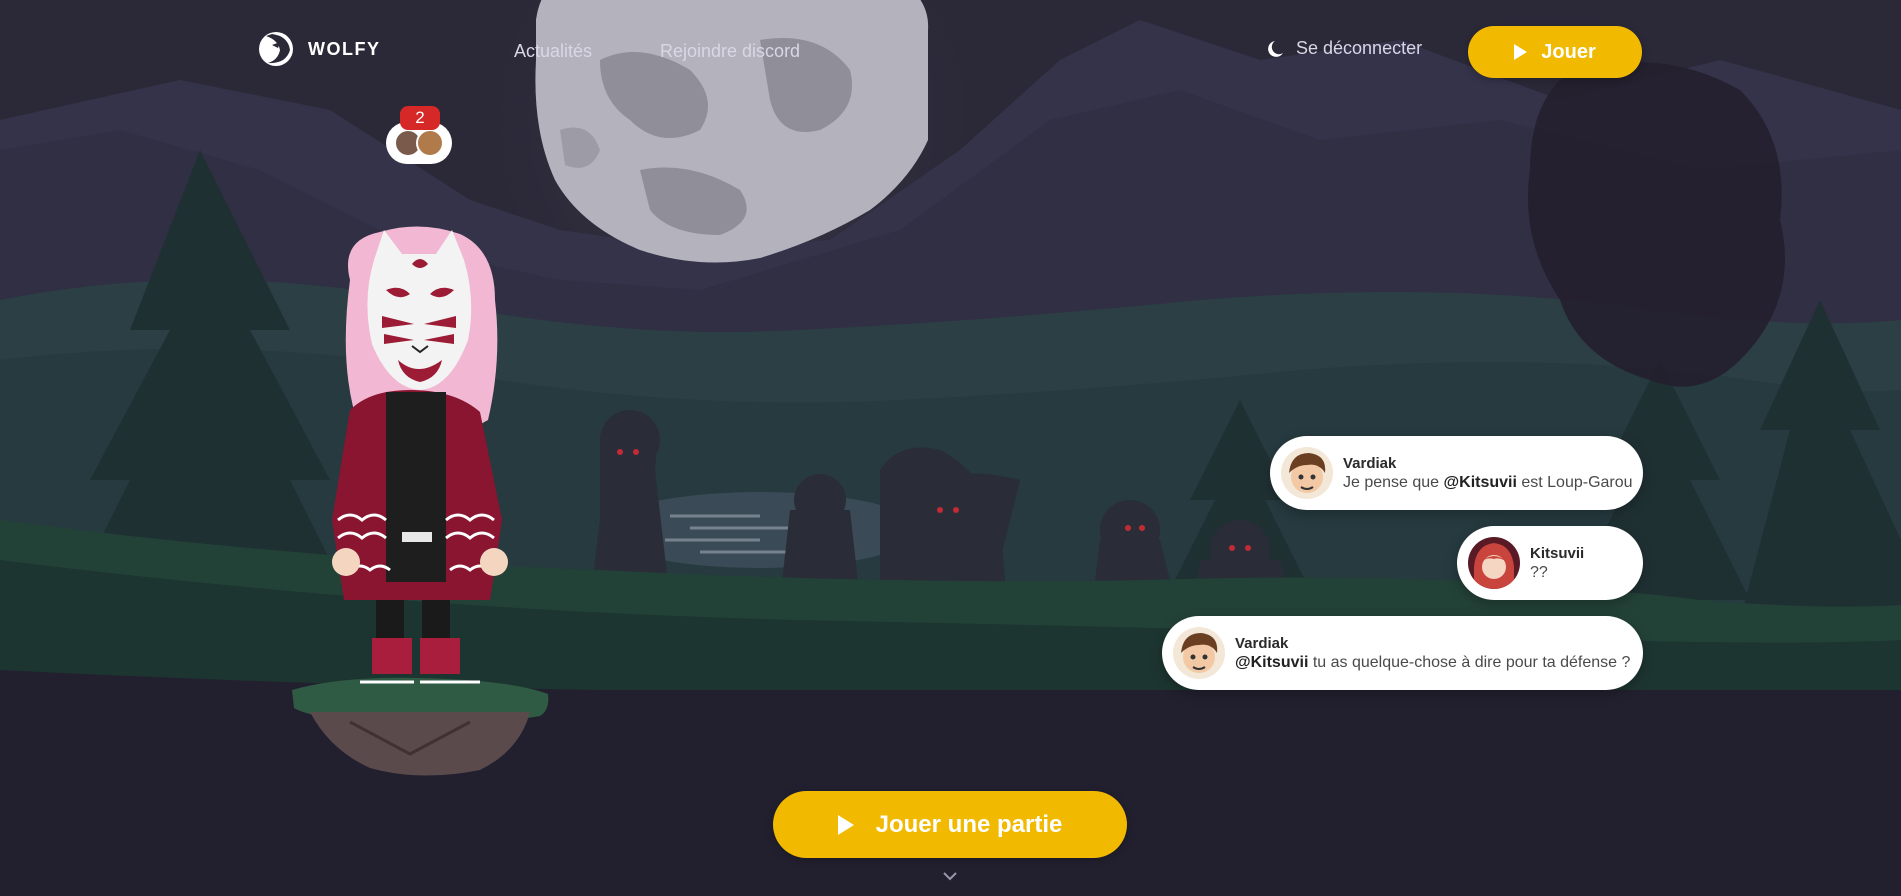 The image size is (1901, 896). Describe the element at coordinates (276, 49) in the screenshot. I see `wolf-logo-icon` at that location.